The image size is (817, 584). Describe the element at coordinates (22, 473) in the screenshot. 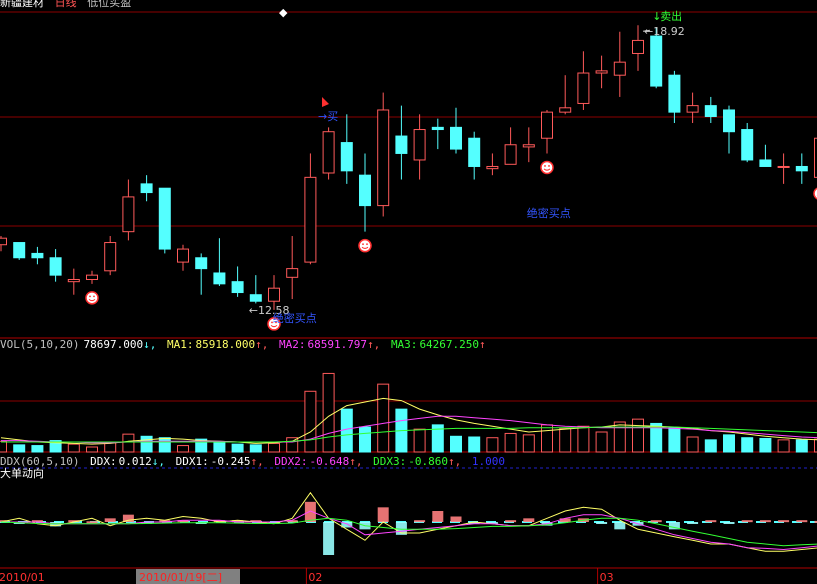

I see `ddx-subtitle: 大单动向` at that location.